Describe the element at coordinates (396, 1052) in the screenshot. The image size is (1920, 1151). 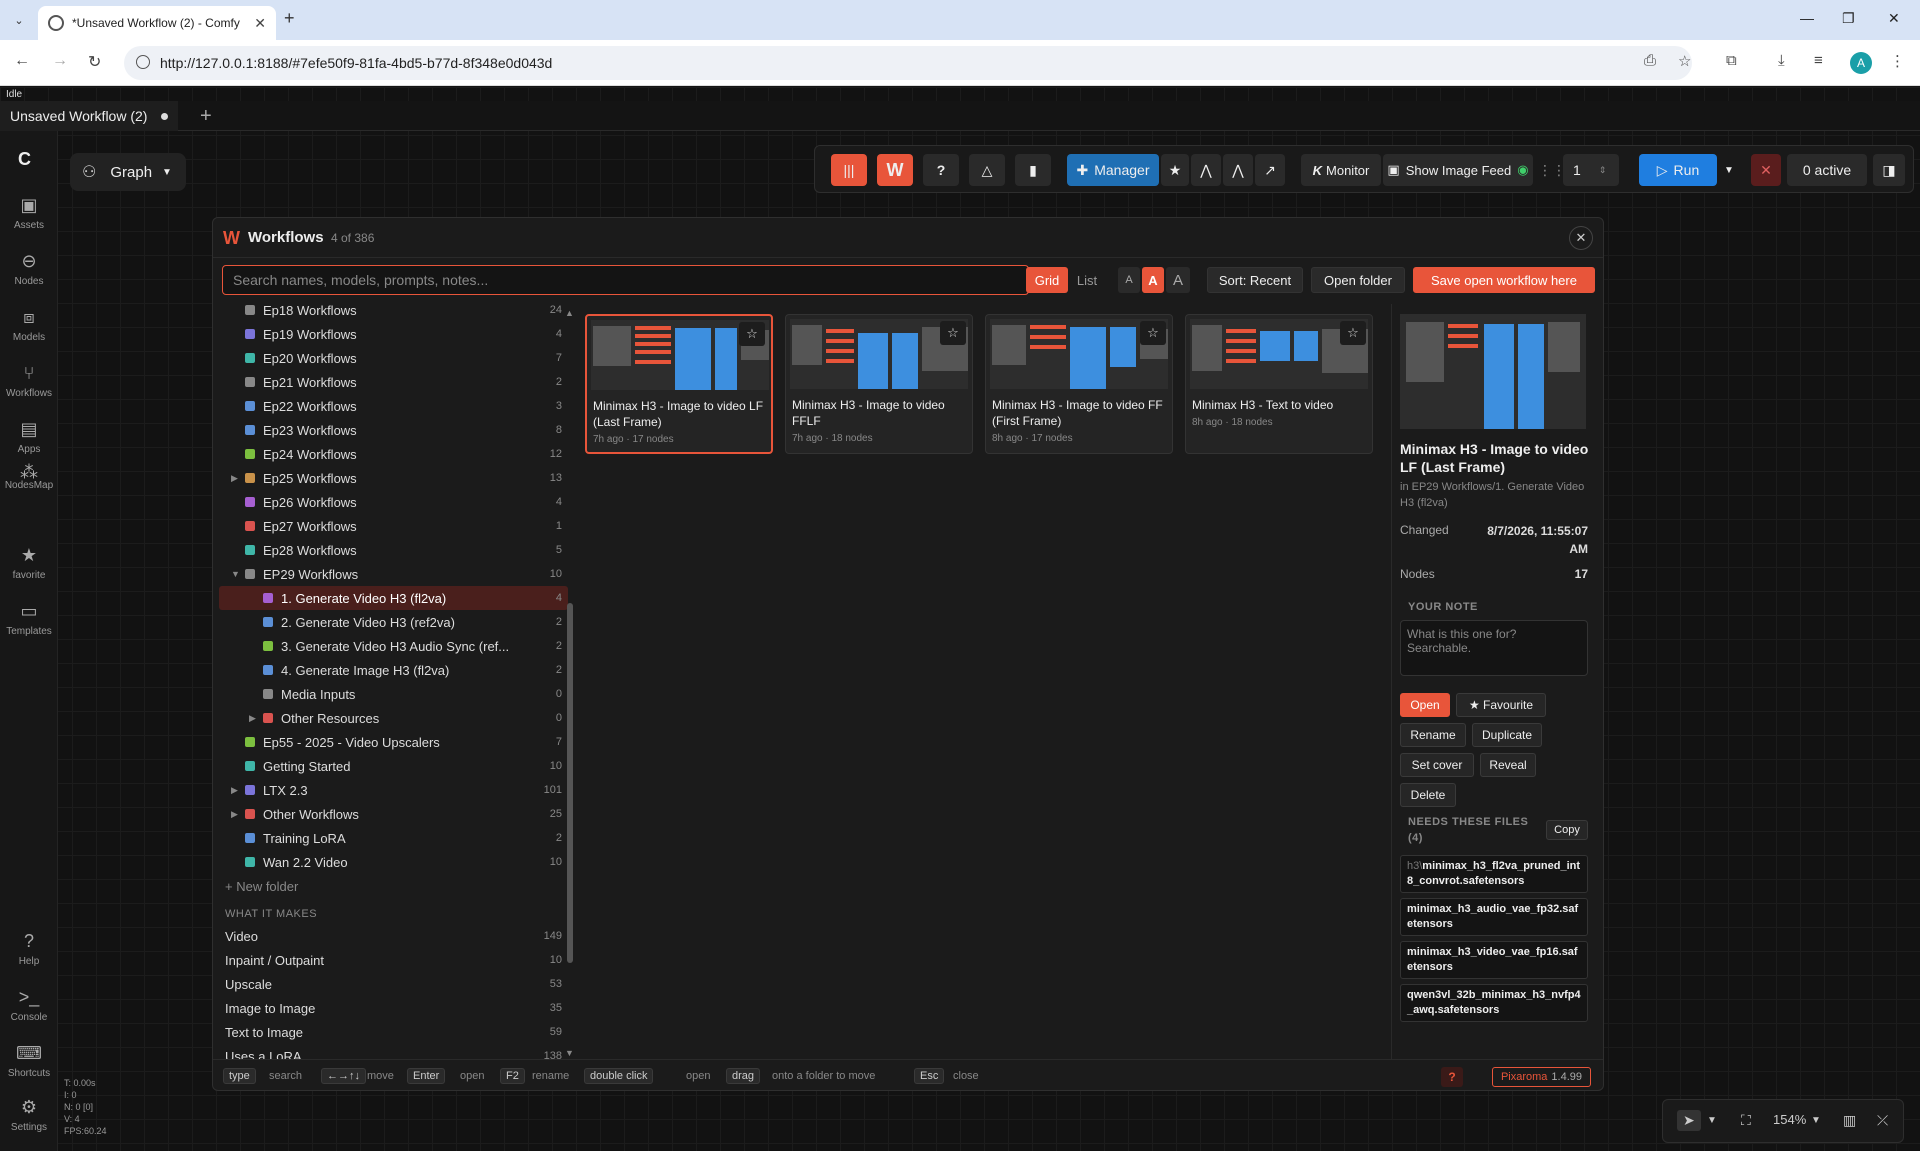
I see `category-filter: Uses a LoRA 138` at that location.